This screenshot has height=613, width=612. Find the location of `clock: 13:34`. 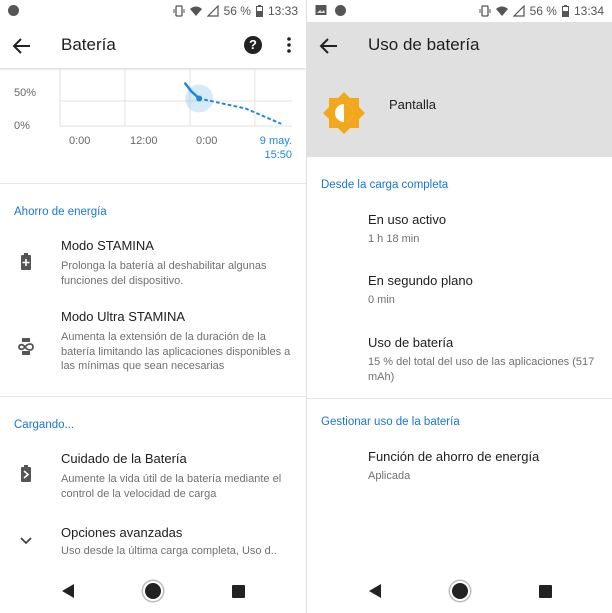

clock: 13:34 is located at coordinates (588, 11).